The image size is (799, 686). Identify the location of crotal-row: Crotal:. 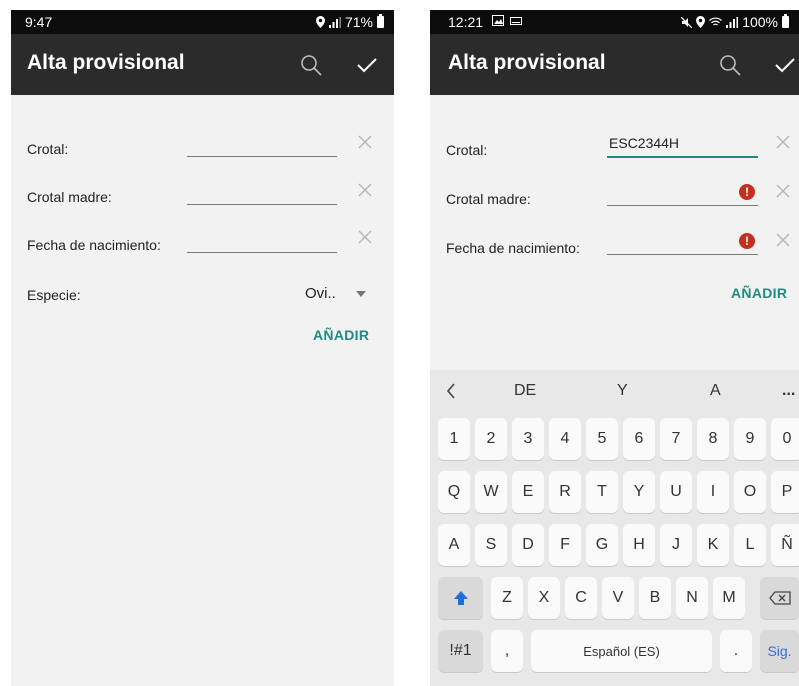
(202, 148).